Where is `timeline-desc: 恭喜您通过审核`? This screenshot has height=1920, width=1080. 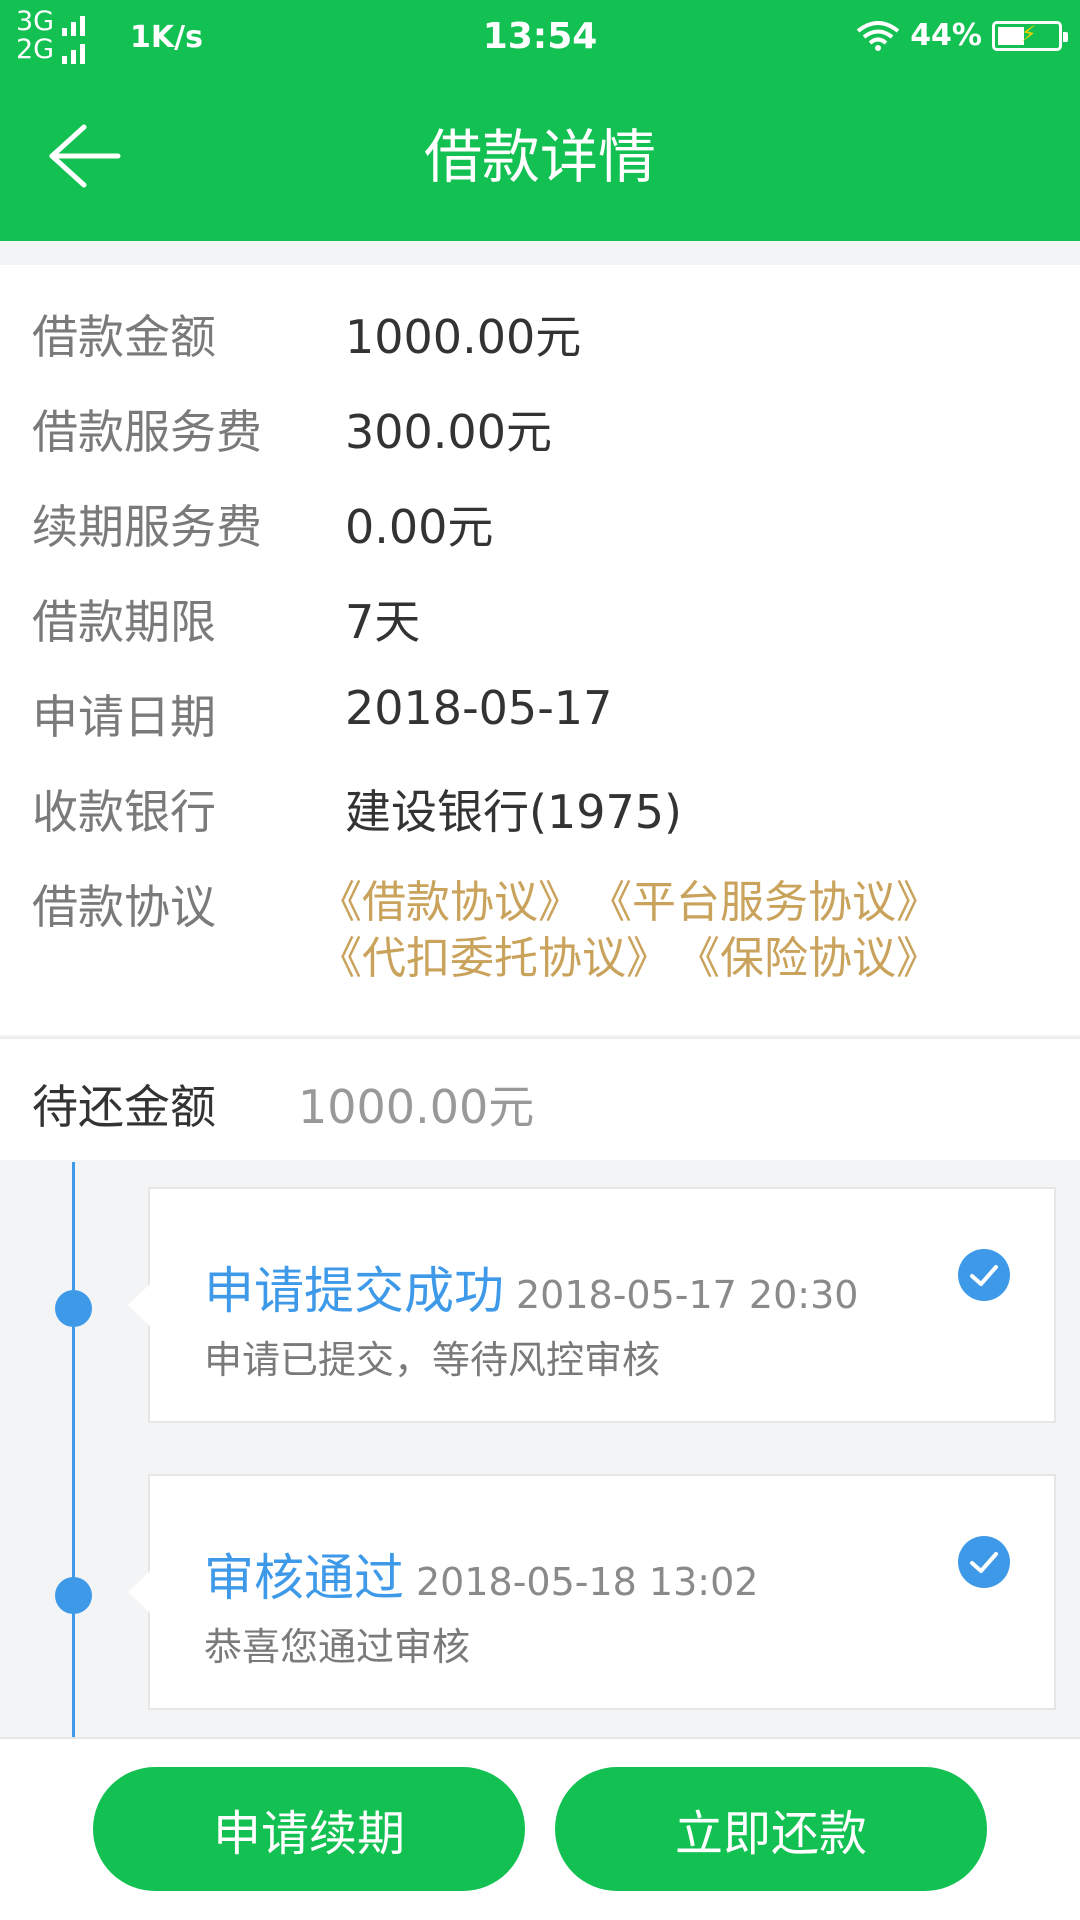 timeline-desc: 恭喜您通过审核 is located at coordinates (337, 1647).